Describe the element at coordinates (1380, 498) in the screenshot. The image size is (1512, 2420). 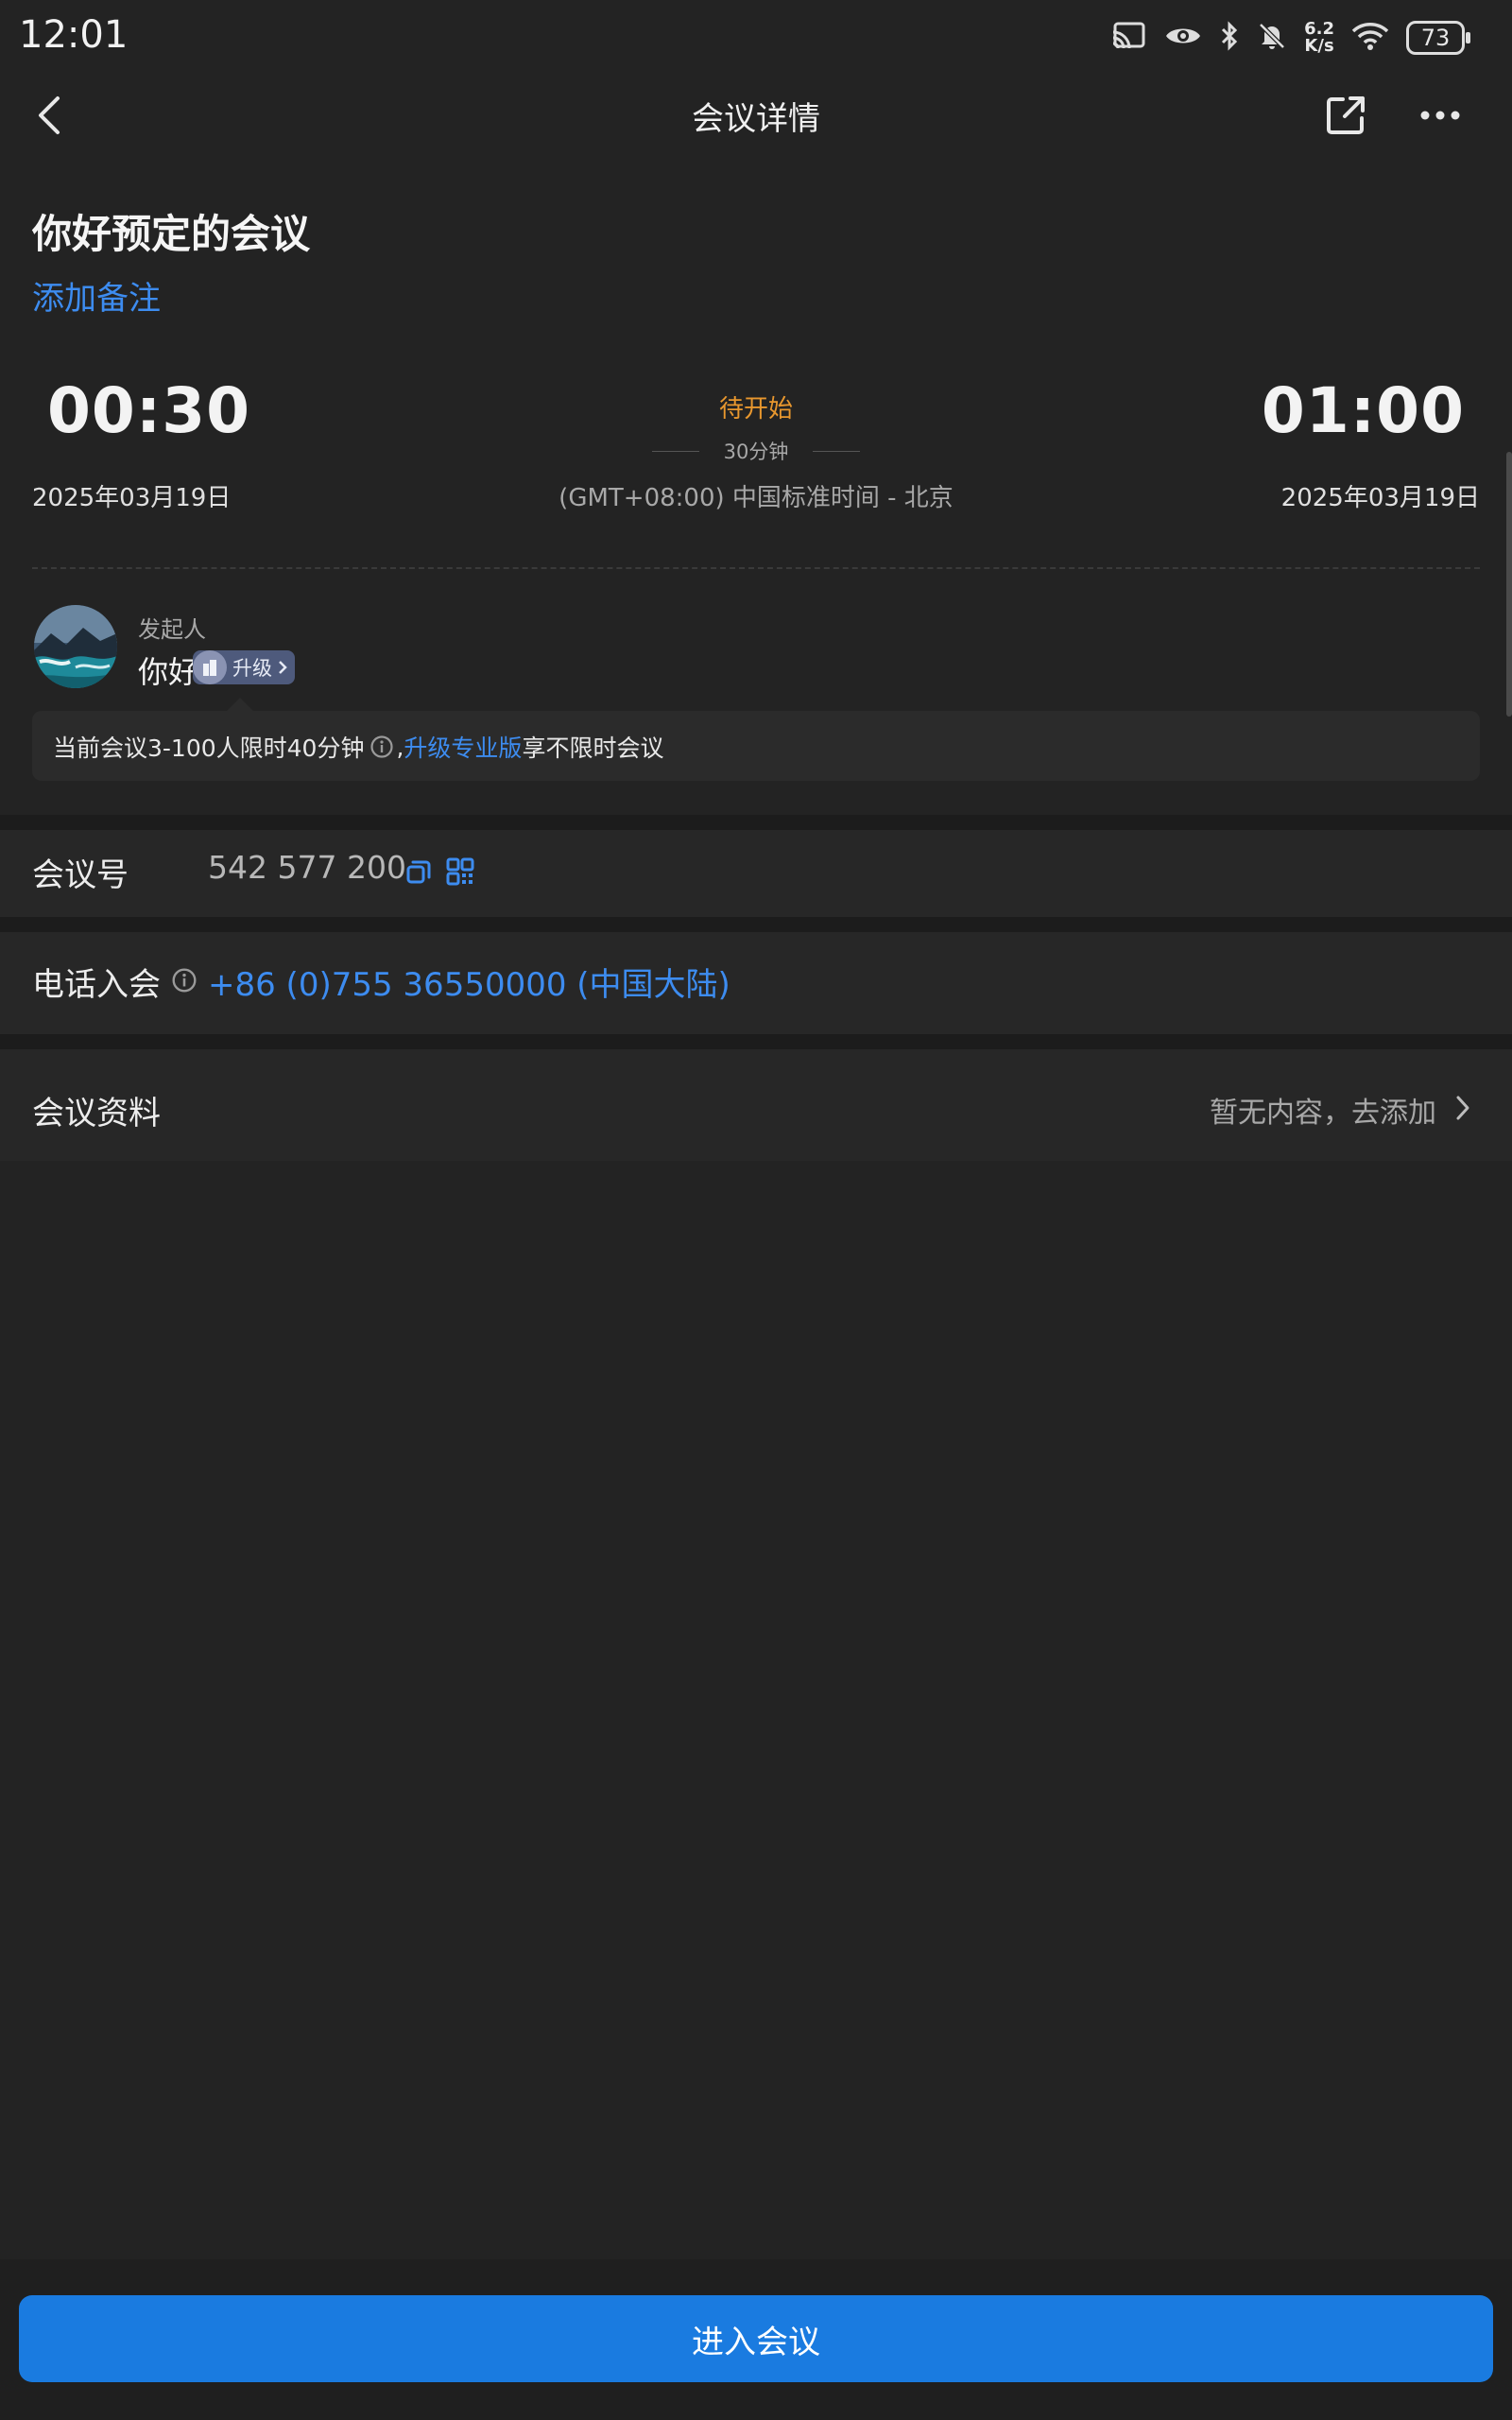
I see `end-date: 2025年03月19日` at that location.